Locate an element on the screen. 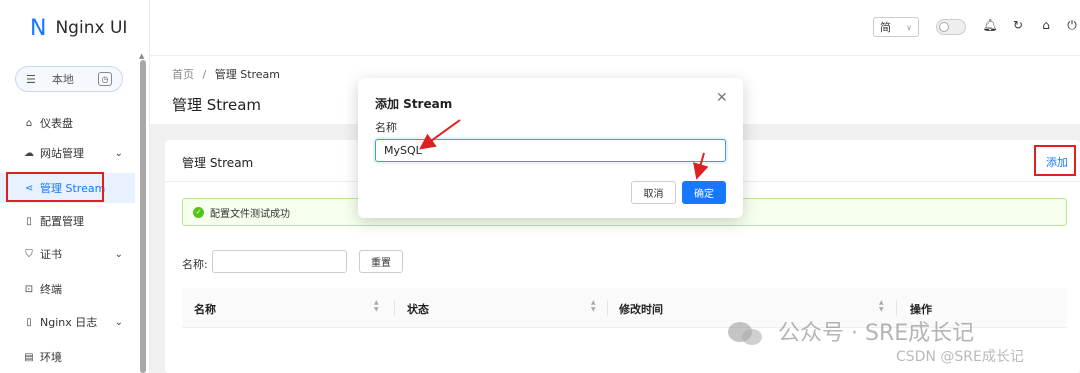  name-input: MySQL is located at coordinates (550, 150).